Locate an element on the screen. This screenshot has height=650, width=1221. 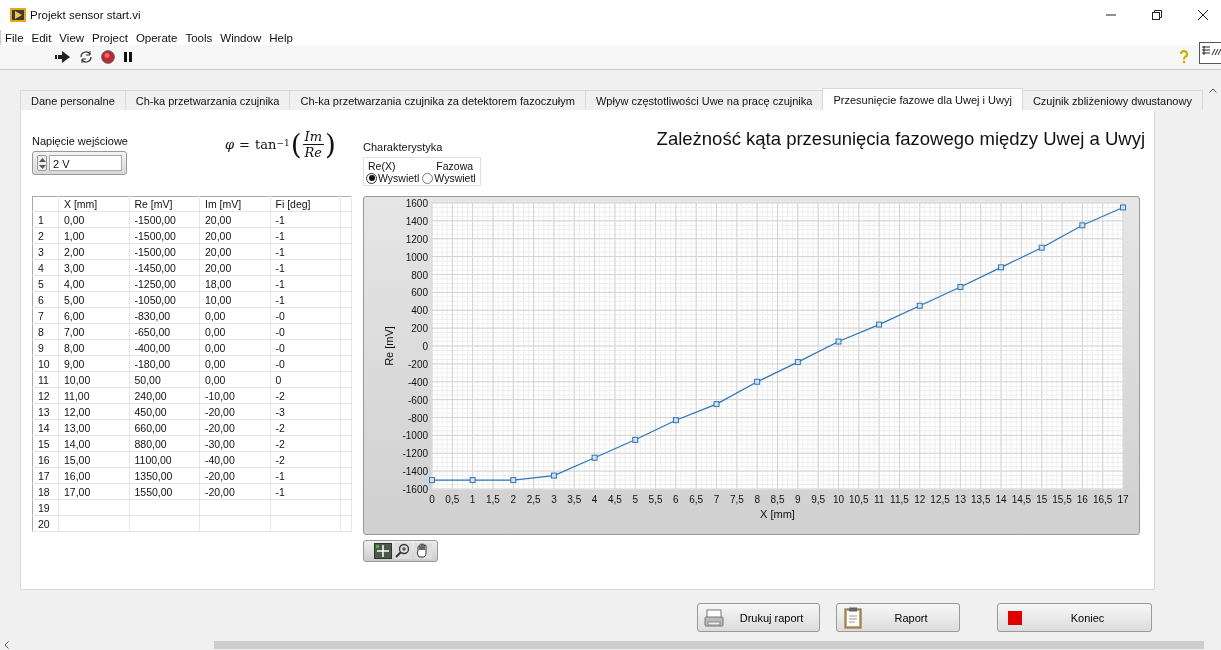
restore-icon is located at coordinates (1157, 15).